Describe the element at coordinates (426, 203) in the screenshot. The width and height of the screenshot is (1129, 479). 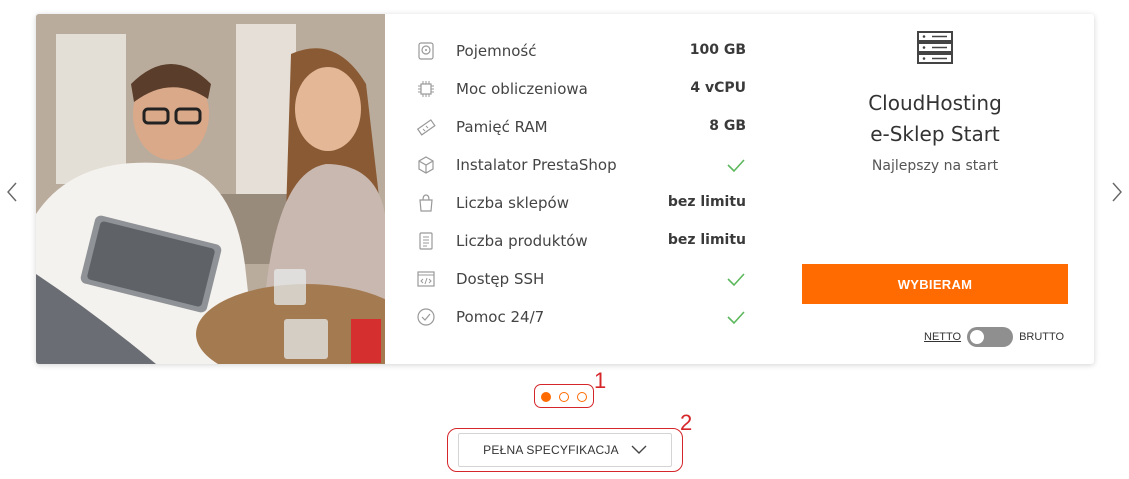
I see `bag-icon` at that location.